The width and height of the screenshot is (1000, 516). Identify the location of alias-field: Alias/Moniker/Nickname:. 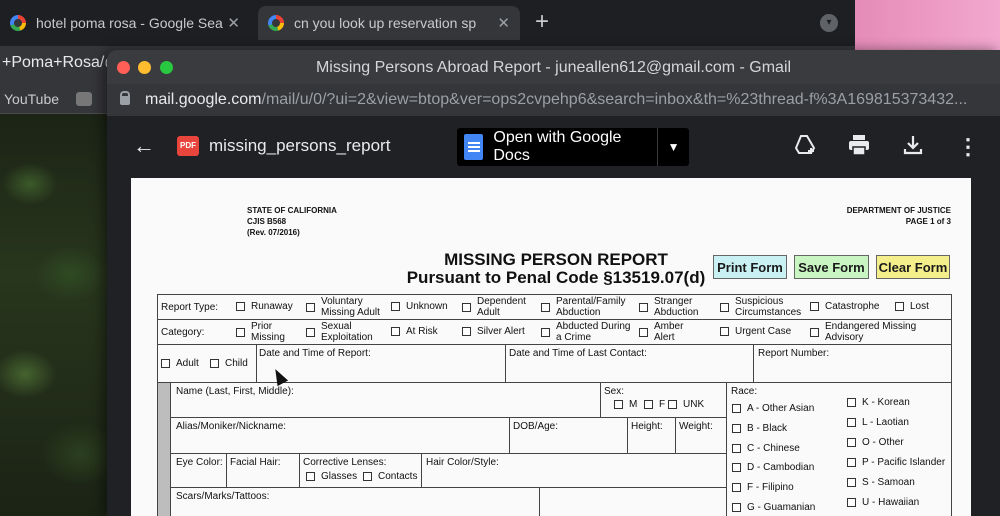
(231, 426).